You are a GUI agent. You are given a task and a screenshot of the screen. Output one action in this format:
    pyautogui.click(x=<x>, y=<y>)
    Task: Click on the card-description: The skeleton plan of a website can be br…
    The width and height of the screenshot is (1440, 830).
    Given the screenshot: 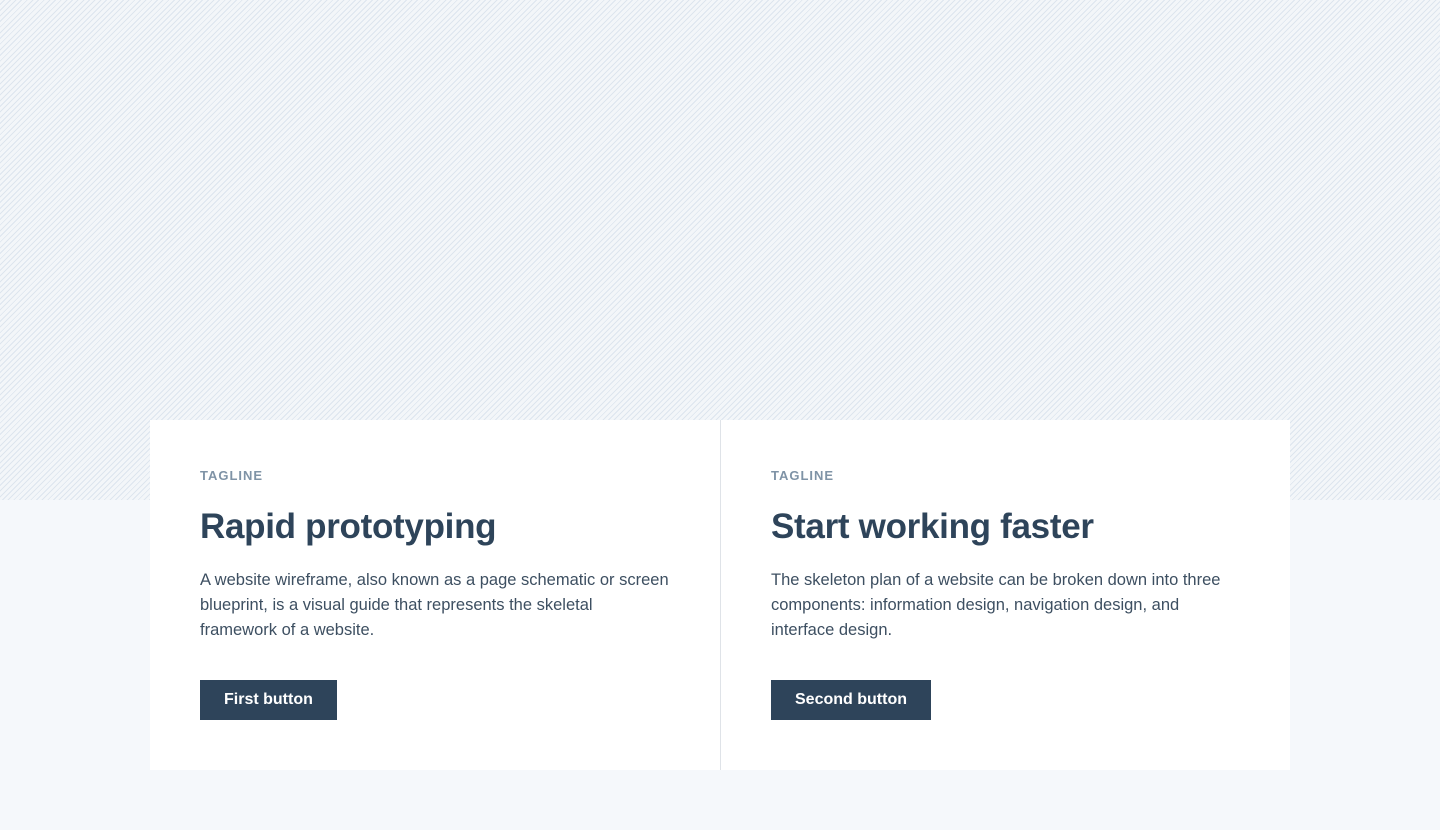 What is the action you would take?
    pyautogui.click(x=996, y=605)
    